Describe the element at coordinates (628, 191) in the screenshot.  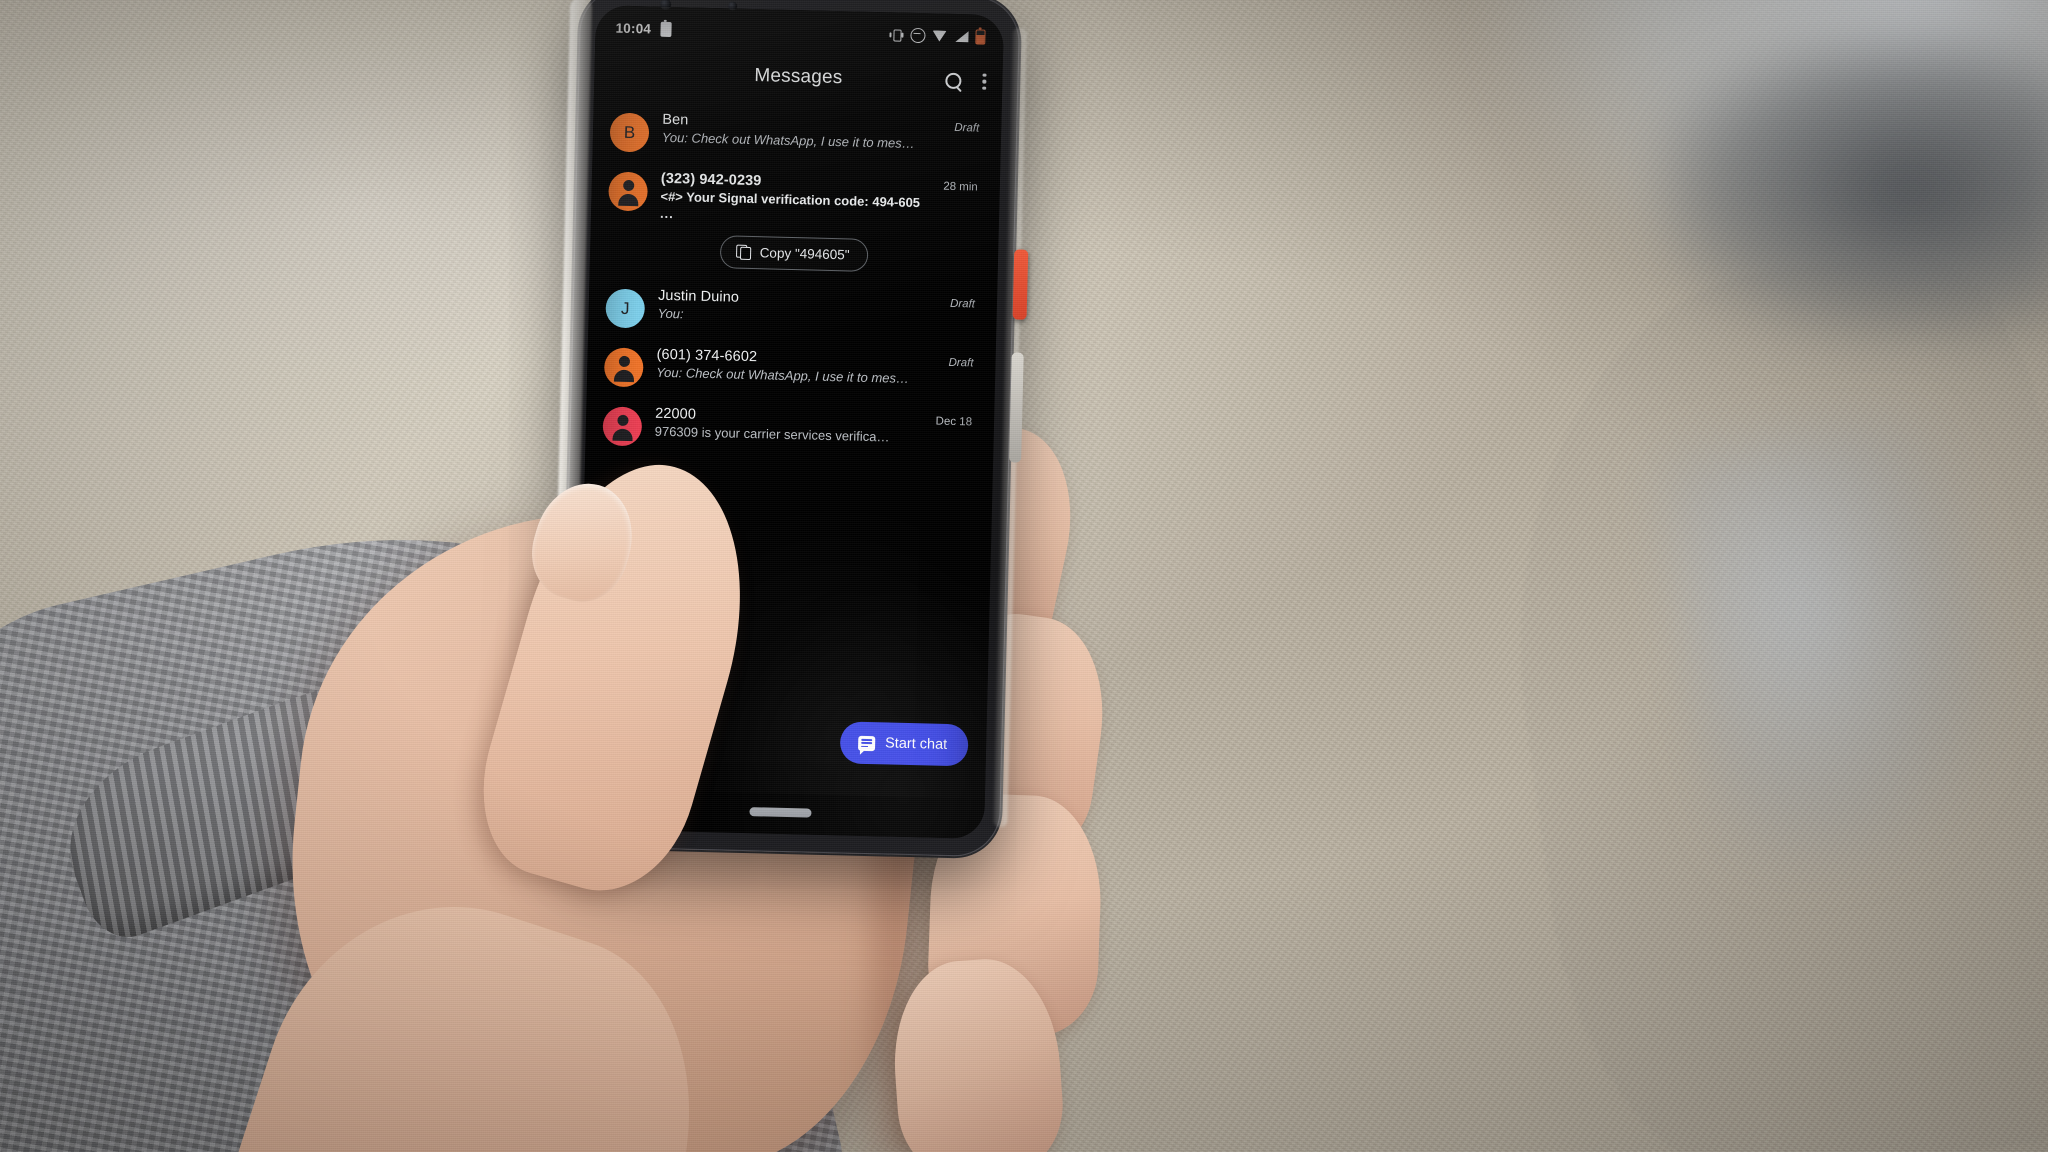
I see `avatar` at that location.